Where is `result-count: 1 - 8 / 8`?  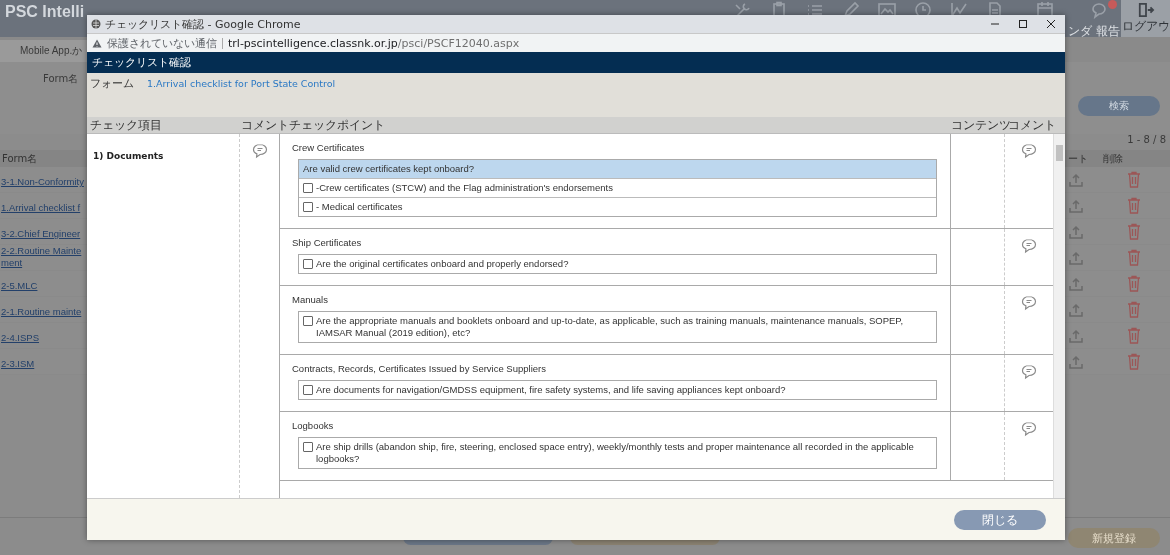 result-count: 1 - 8 / 8 is located at coordinates (1146, 139).